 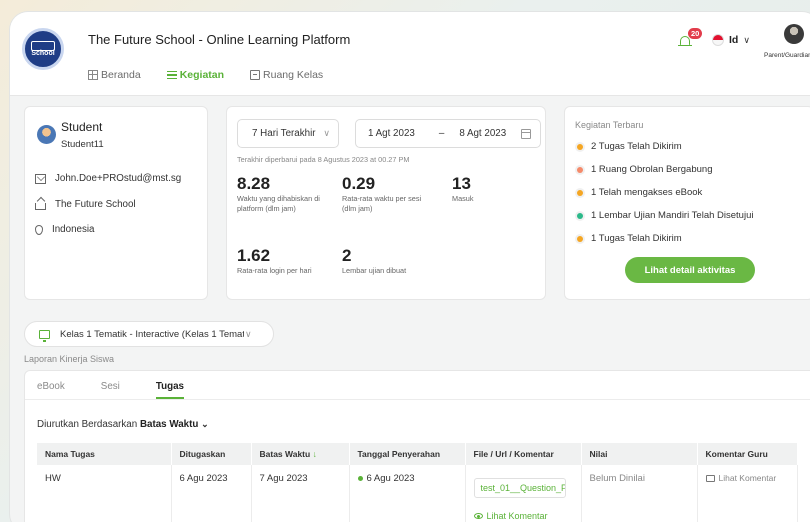 What do you see at coordinates (747, 478) in the screenshot?
I see `teacher-comment-label: Lihat Komentar` at bounding box center [747, 478].